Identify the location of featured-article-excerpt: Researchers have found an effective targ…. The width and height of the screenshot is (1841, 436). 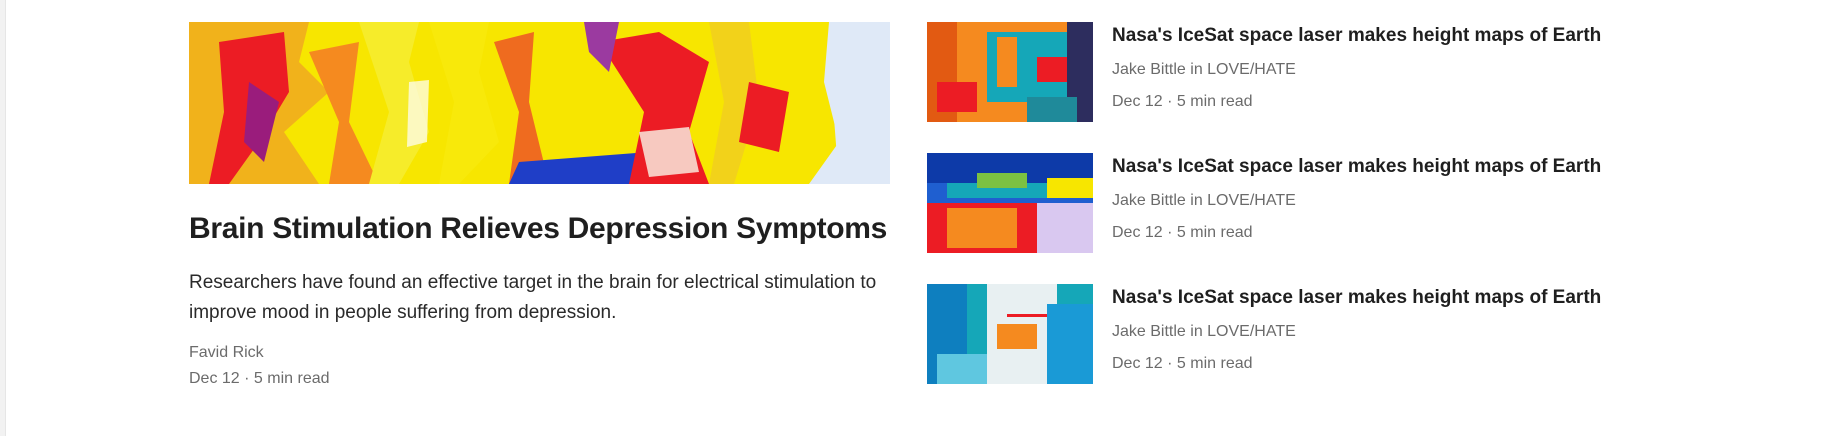
(533, 297).